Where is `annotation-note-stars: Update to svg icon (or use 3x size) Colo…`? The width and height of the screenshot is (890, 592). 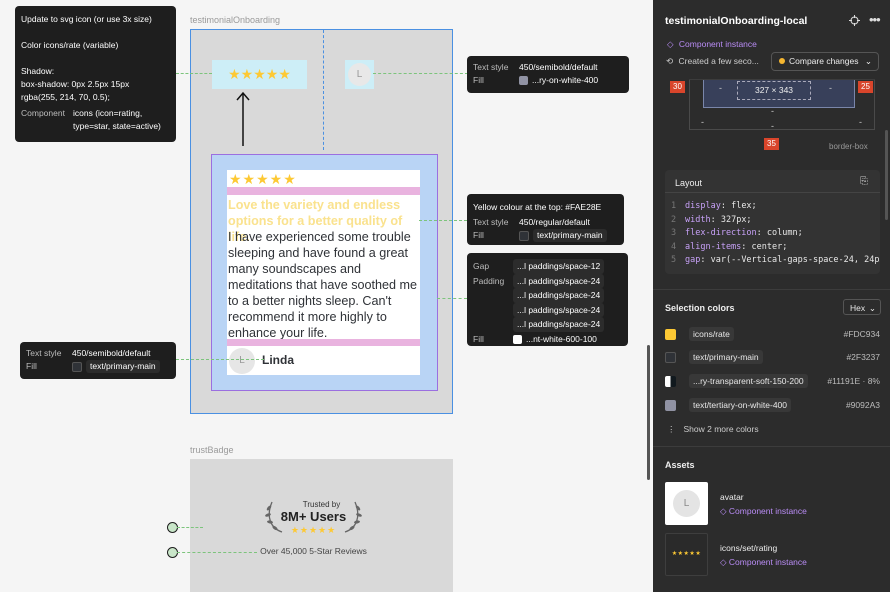
annotation-note-stars: Update to svg icon (or use 3x size) Colo… is located at coordinates (95, 74).